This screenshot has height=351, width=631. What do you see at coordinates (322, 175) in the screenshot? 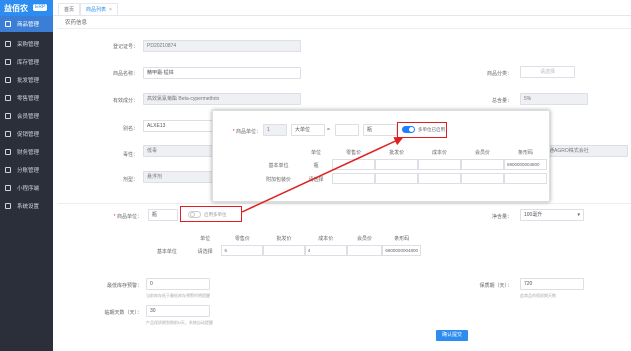
I see `annotation-arrow-icon` at bounding box center [322, 175].